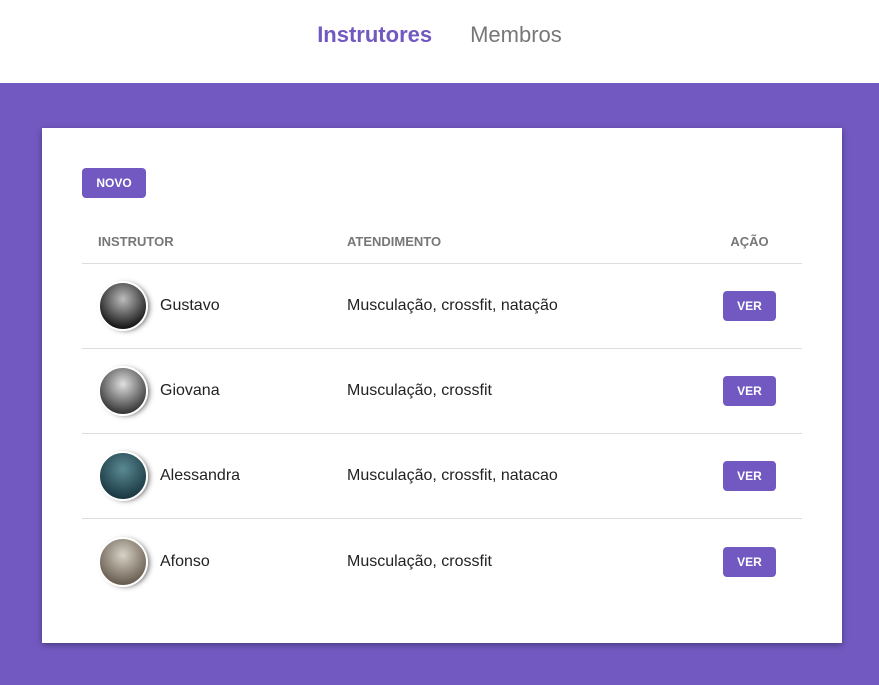 The width and height of the screenshot is (879, 685). I want to click on header-action: Ação, so click(749, 241).